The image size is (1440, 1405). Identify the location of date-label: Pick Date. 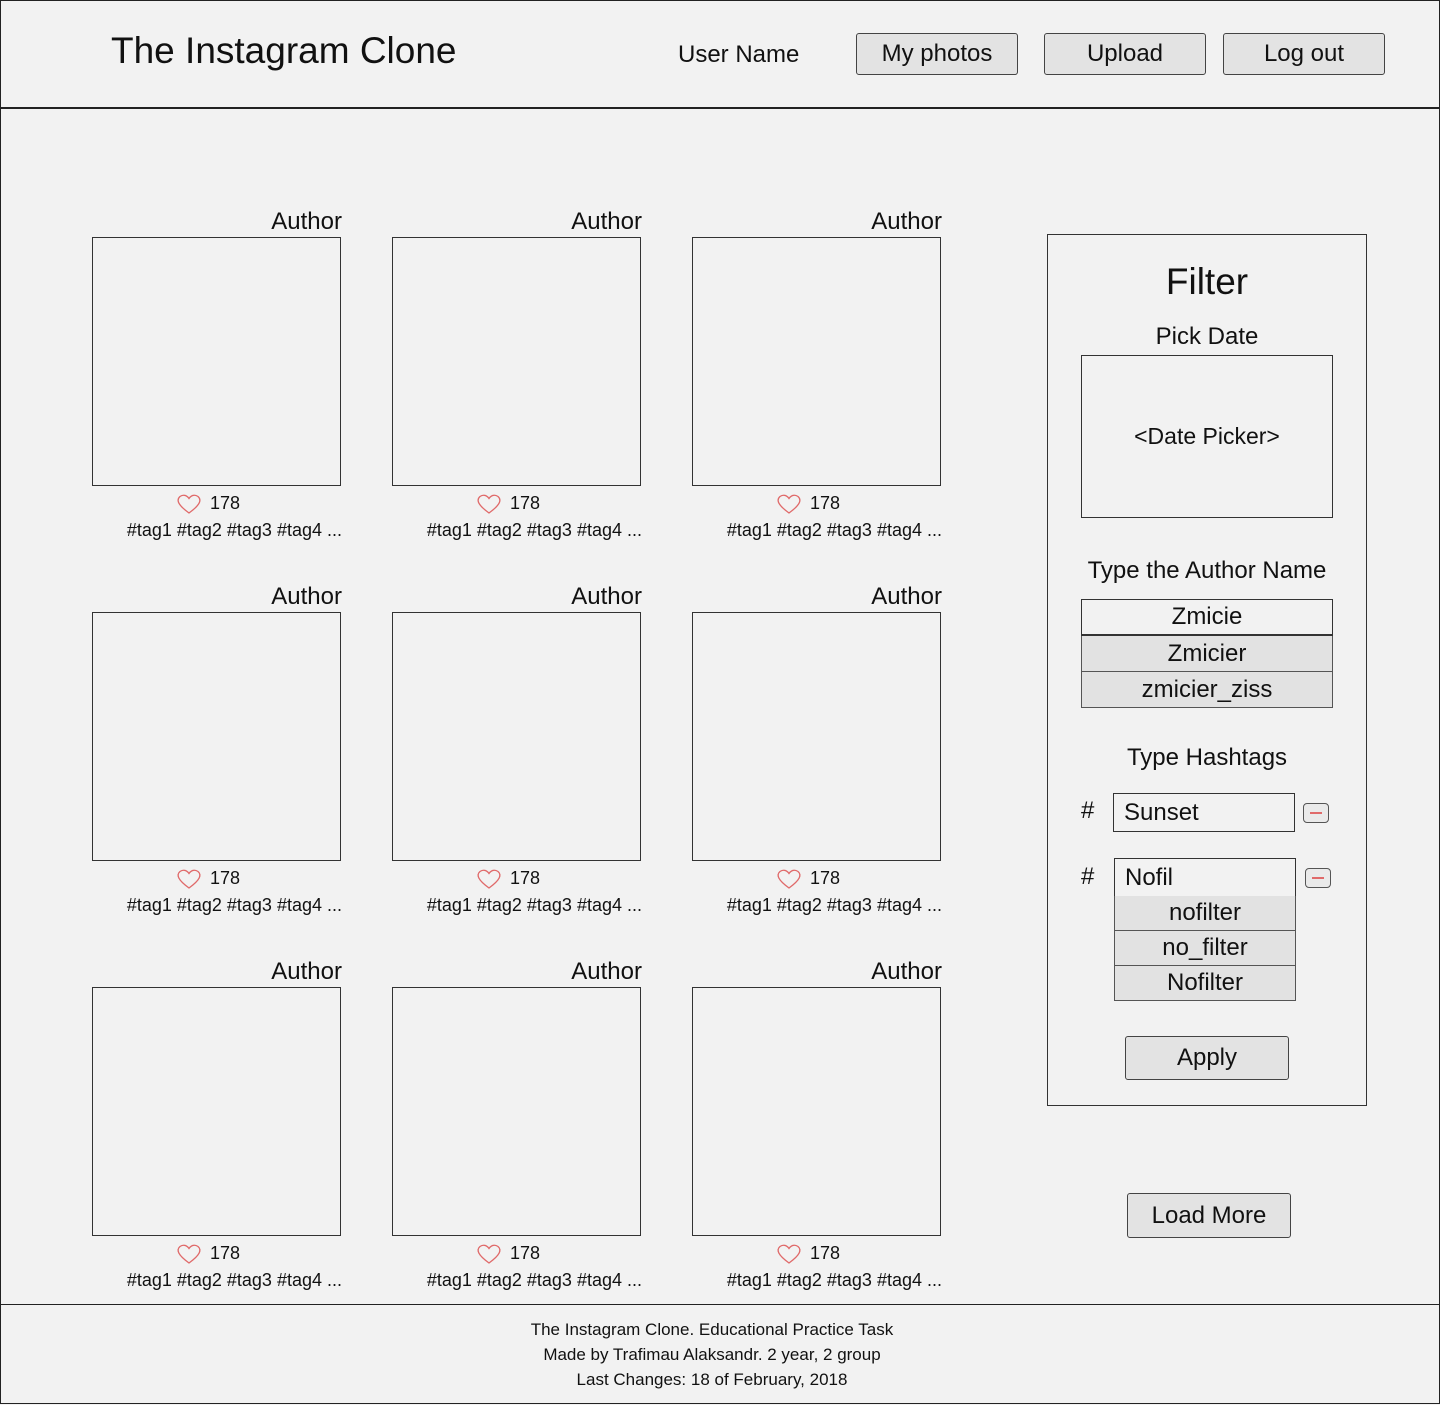
(1207, 336).